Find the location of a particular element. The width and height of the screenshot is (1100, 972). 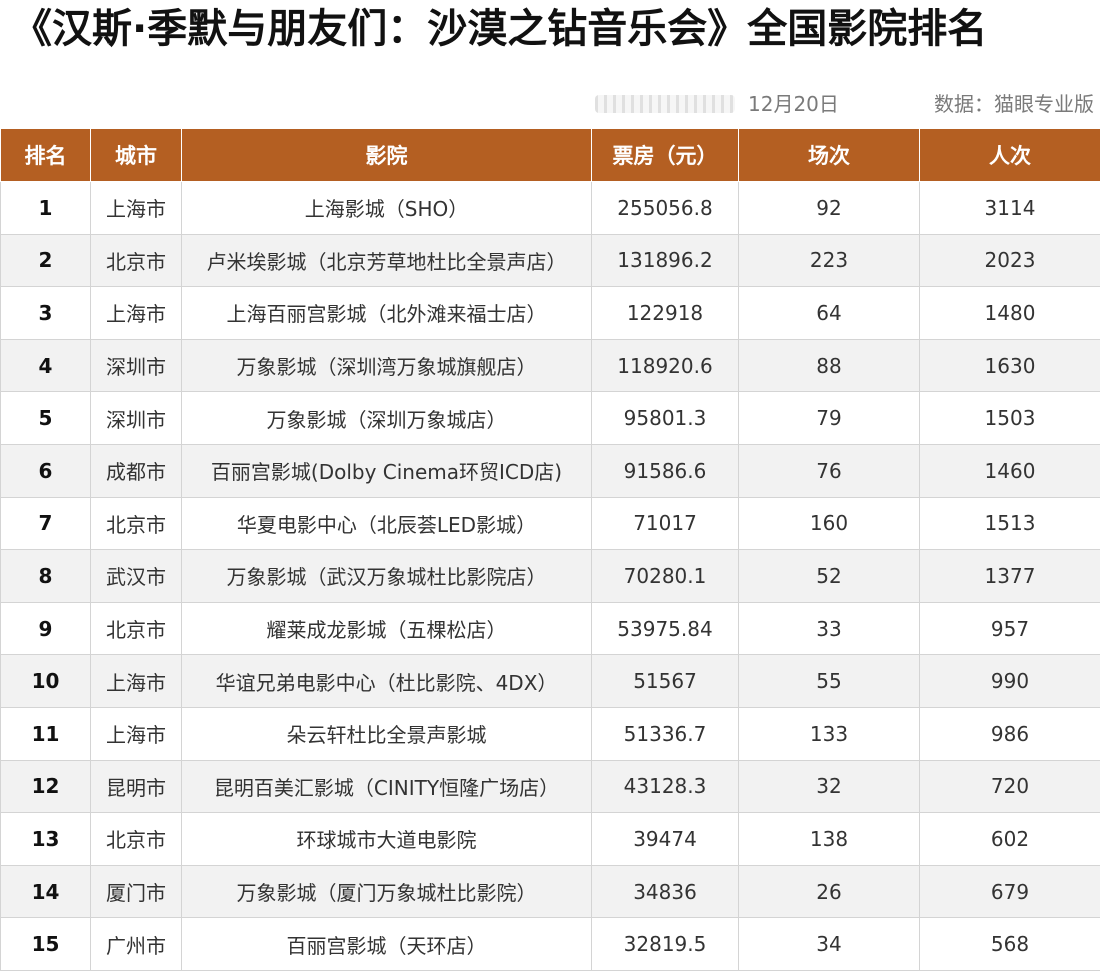

admissions-cell: 2023 is located at coordinates (1009, 260).